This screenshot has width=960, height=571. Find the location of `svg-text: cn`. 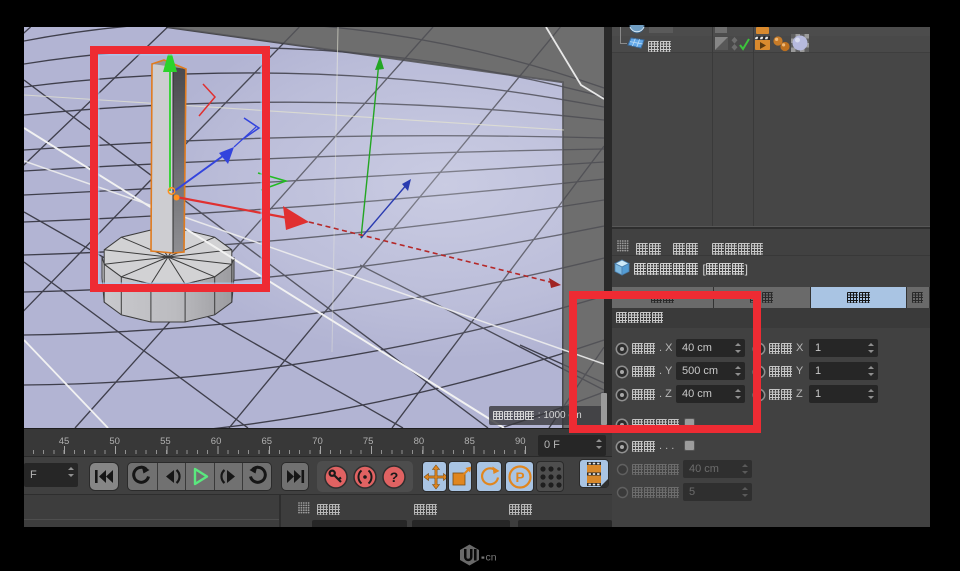

svg-text: cn is located at coordinates (491, 558).